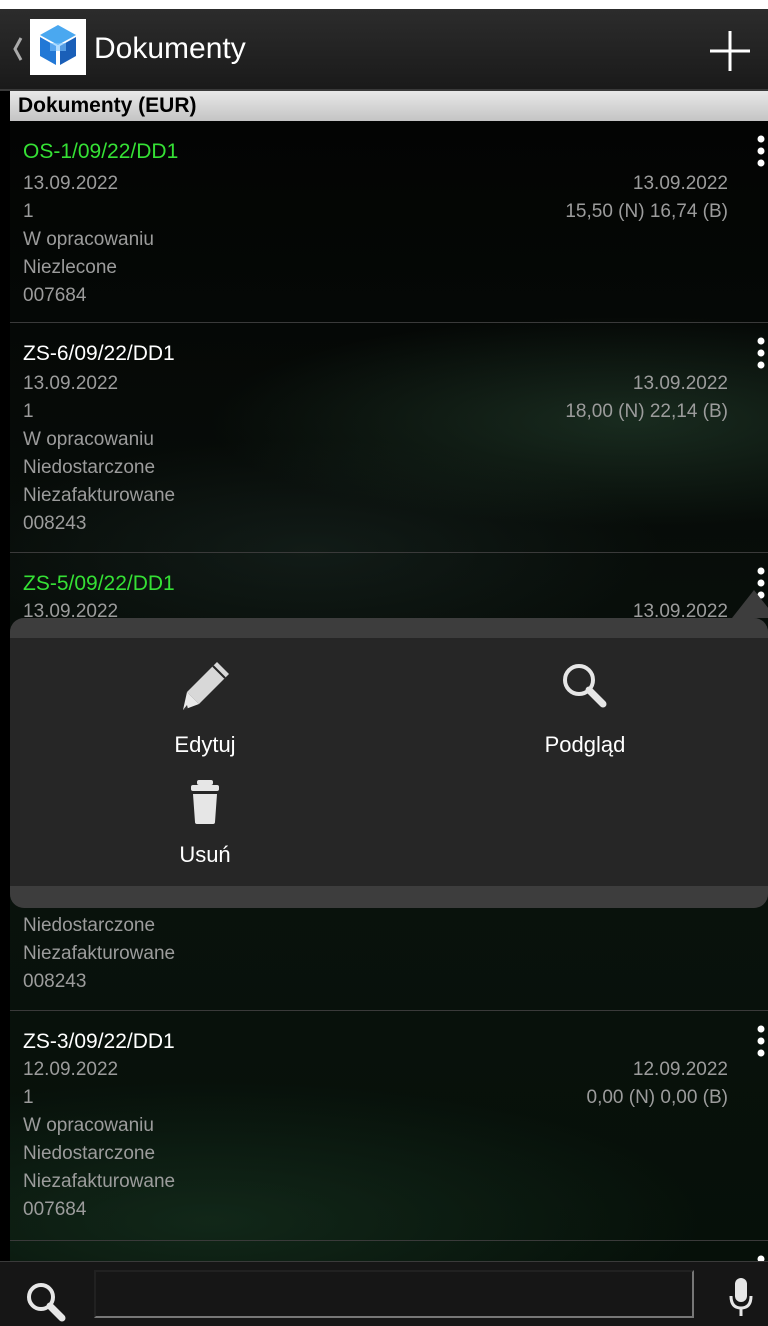 This screenshot has width=768, height=1326. What do you see at coordinates (170, 48) in the screenshot?
I see `page-title: Dokumenty` at bounding box center [170, 48].